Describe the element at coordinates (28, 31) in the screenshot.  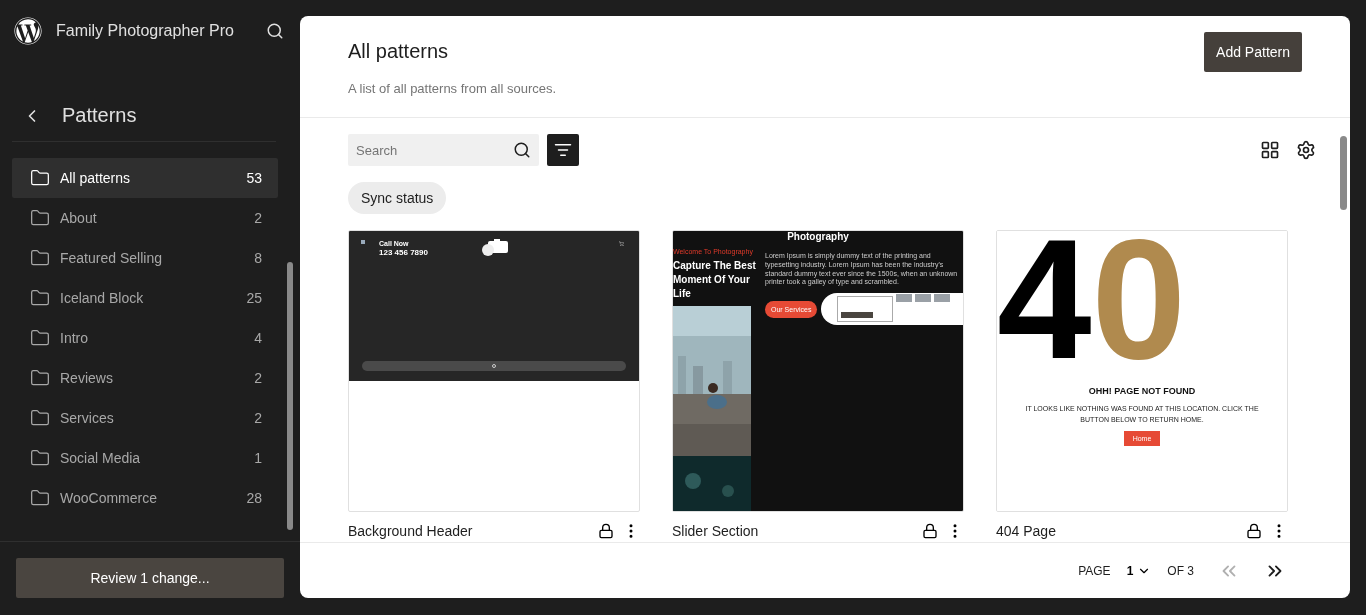
I see `logo-icon` at that location.